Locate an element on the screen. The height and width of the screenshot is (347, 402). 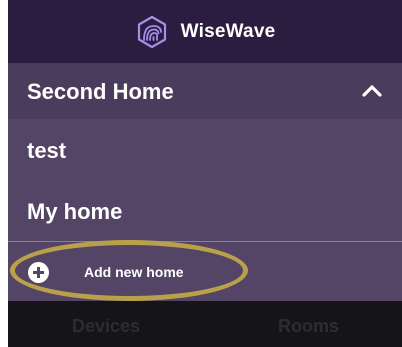
bottom-nav: Devices Rooms is located at coordinates (205, 324).